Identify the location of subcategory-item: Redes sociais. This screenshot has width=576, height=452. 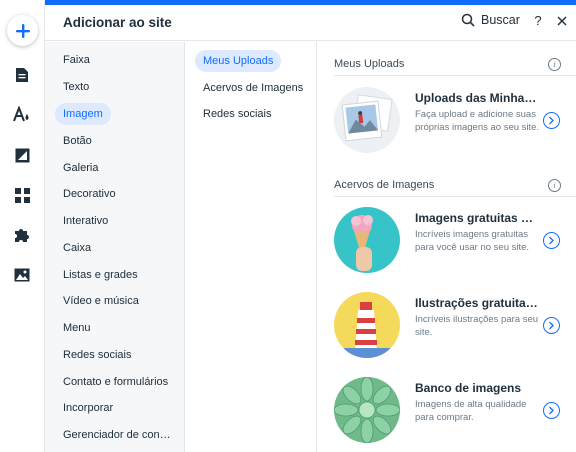
(237, 114).